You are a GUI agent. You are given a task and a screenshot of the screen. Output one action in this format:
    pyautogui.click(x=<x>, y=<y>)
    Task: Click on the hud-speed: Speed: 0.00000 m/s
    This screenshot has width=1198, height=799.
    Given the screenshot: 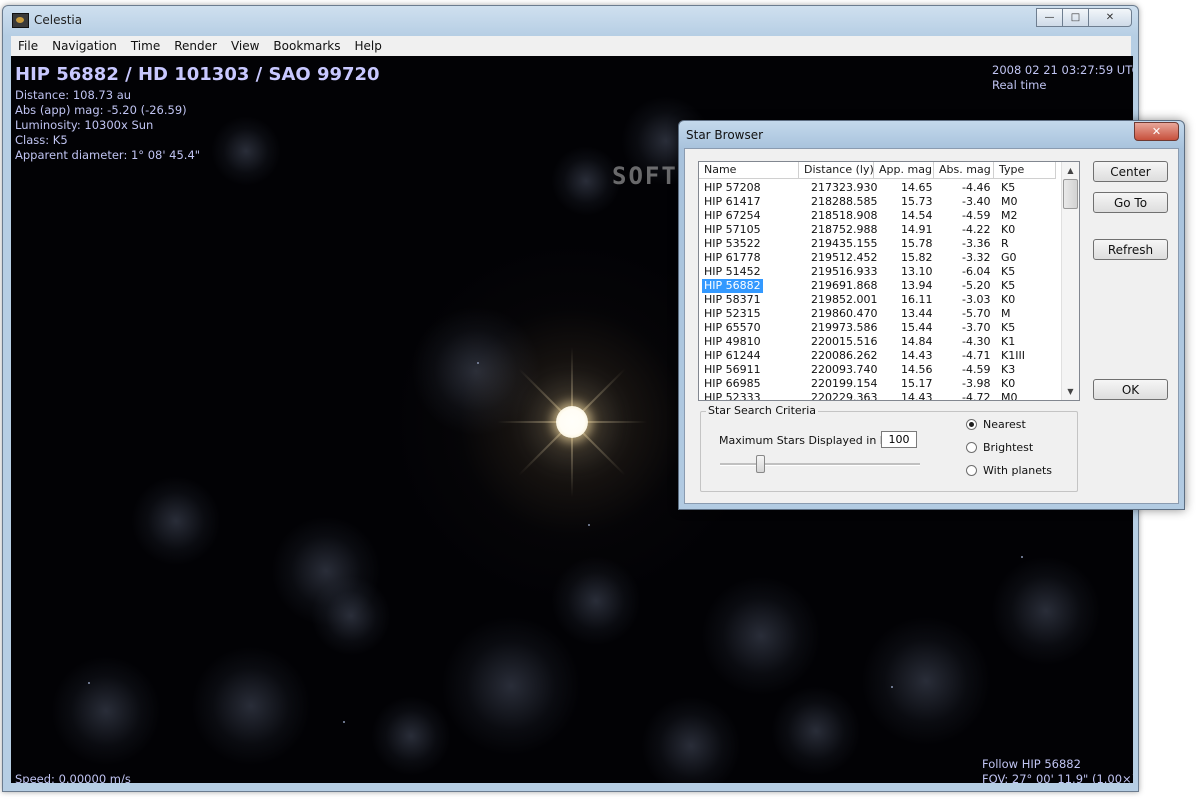 What is the action you would take?
    pyautogui.click(x=73, y=777)
    